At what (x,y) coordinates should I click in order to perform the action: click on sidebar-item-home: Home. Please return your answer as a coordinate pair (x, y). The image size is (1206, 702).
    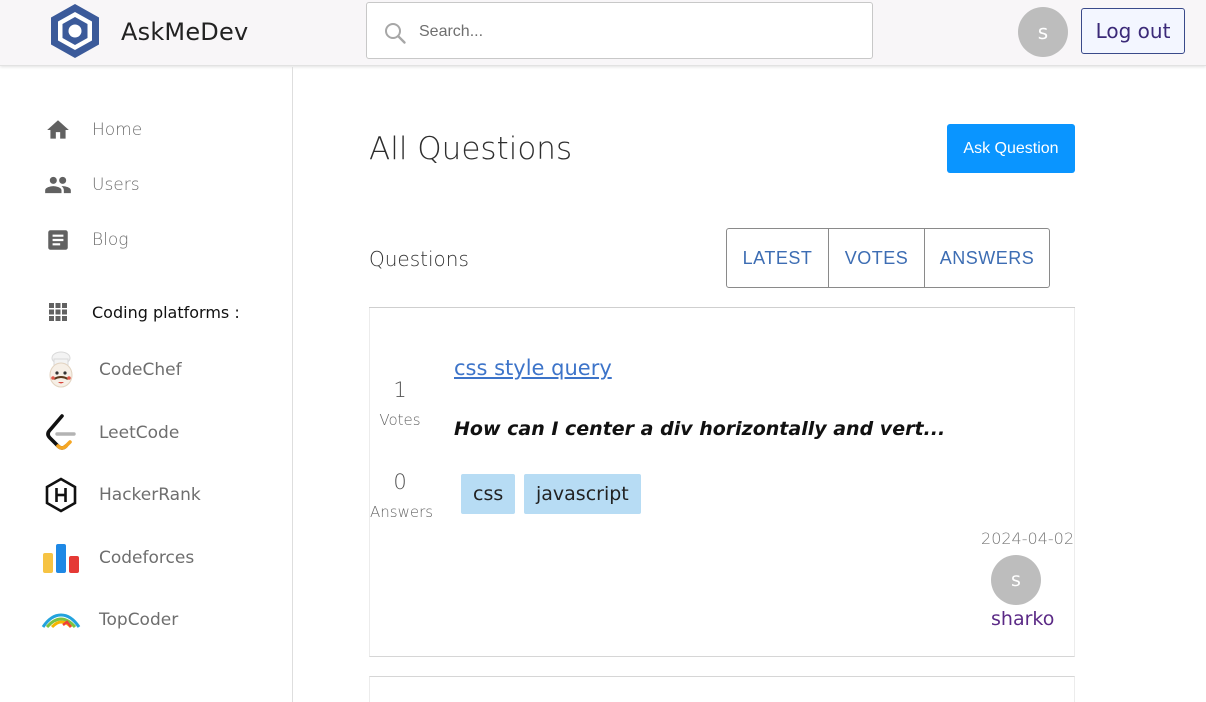
    Looking at the image, I should click on (93, 130).